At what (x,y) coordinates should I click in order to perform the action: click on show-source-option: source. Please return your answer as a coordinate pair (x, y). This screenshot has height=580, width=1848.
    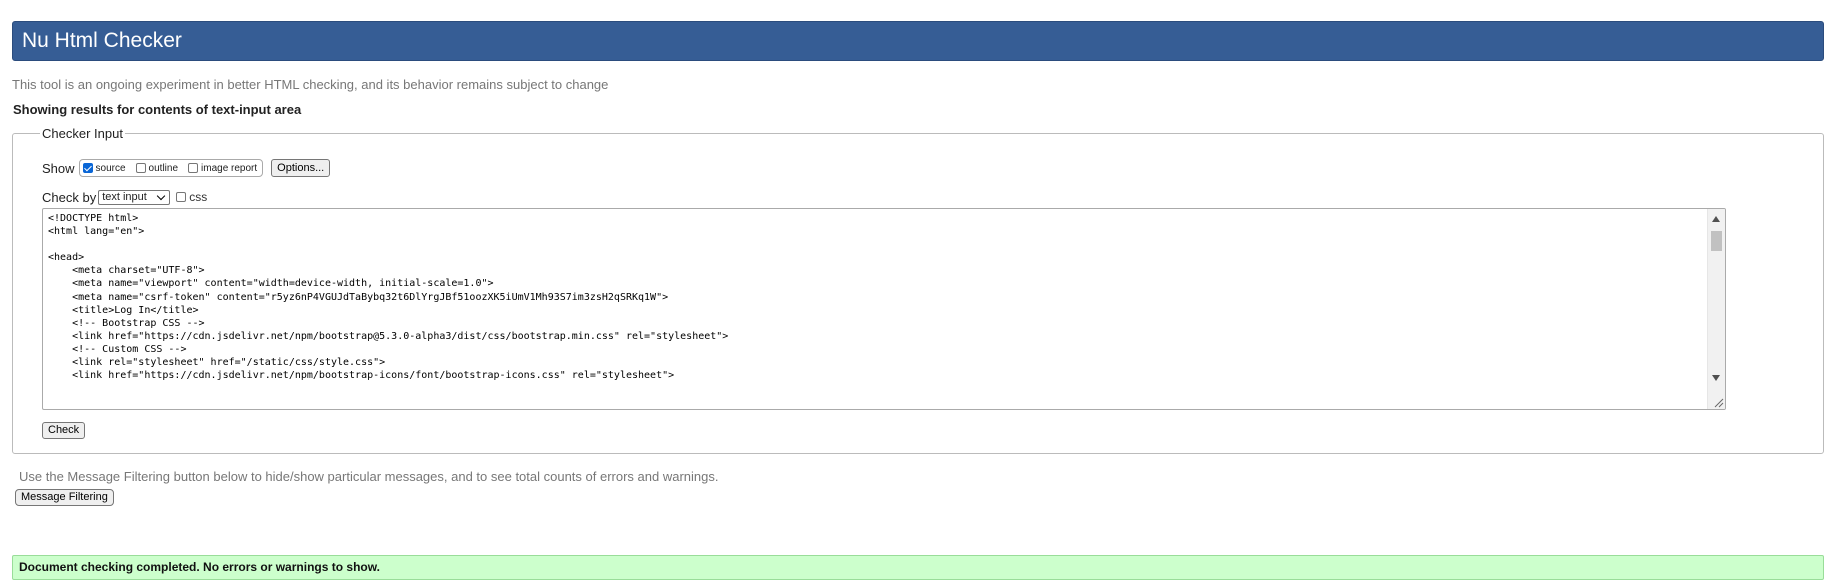
    Looking at the image, I should click on (104, 168).